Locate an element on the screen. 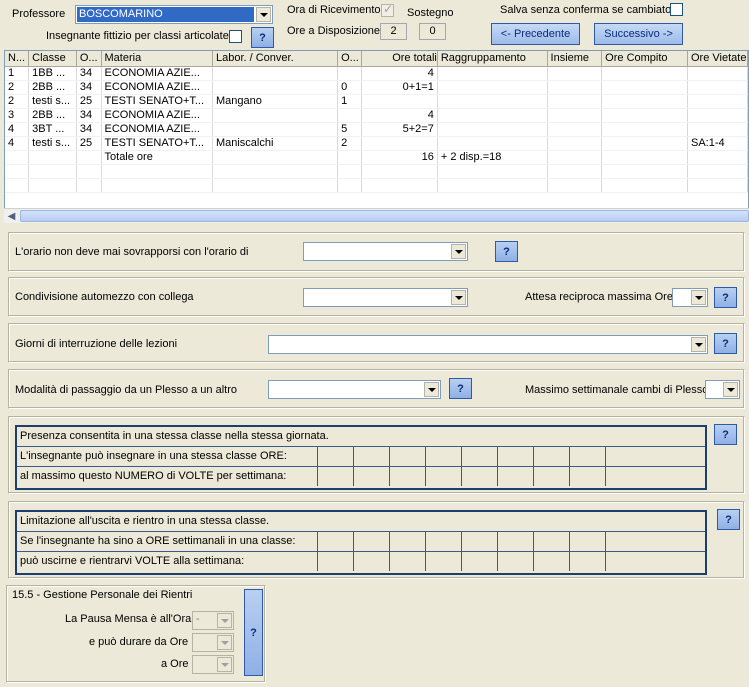  precedente-button: <- Precedente is located at coordinates (535, 34).